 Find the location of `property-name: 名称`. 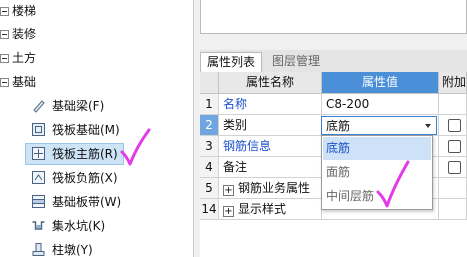

property-name: 名称 is located at coordinates (270, 104).